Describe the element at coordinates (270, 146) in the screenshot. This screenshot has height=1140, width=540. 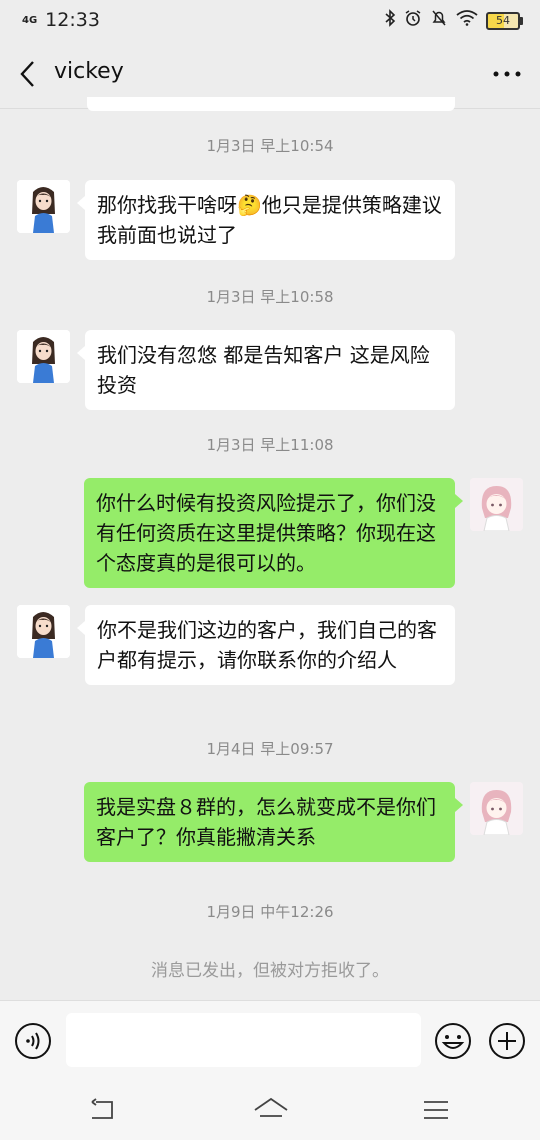
I see `message-timestamp: 1月3日 早上10:54` at that location.